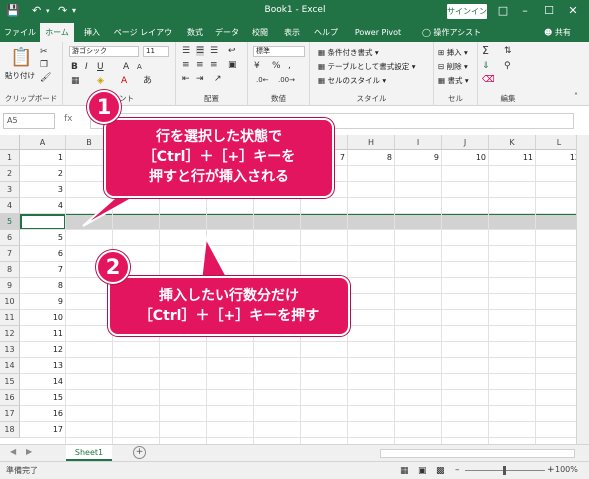 This screenshot has width=589, height=479. Describe the element at coordinates (86, 67) in the screenshot. I see `italic-icon: I` at that location.